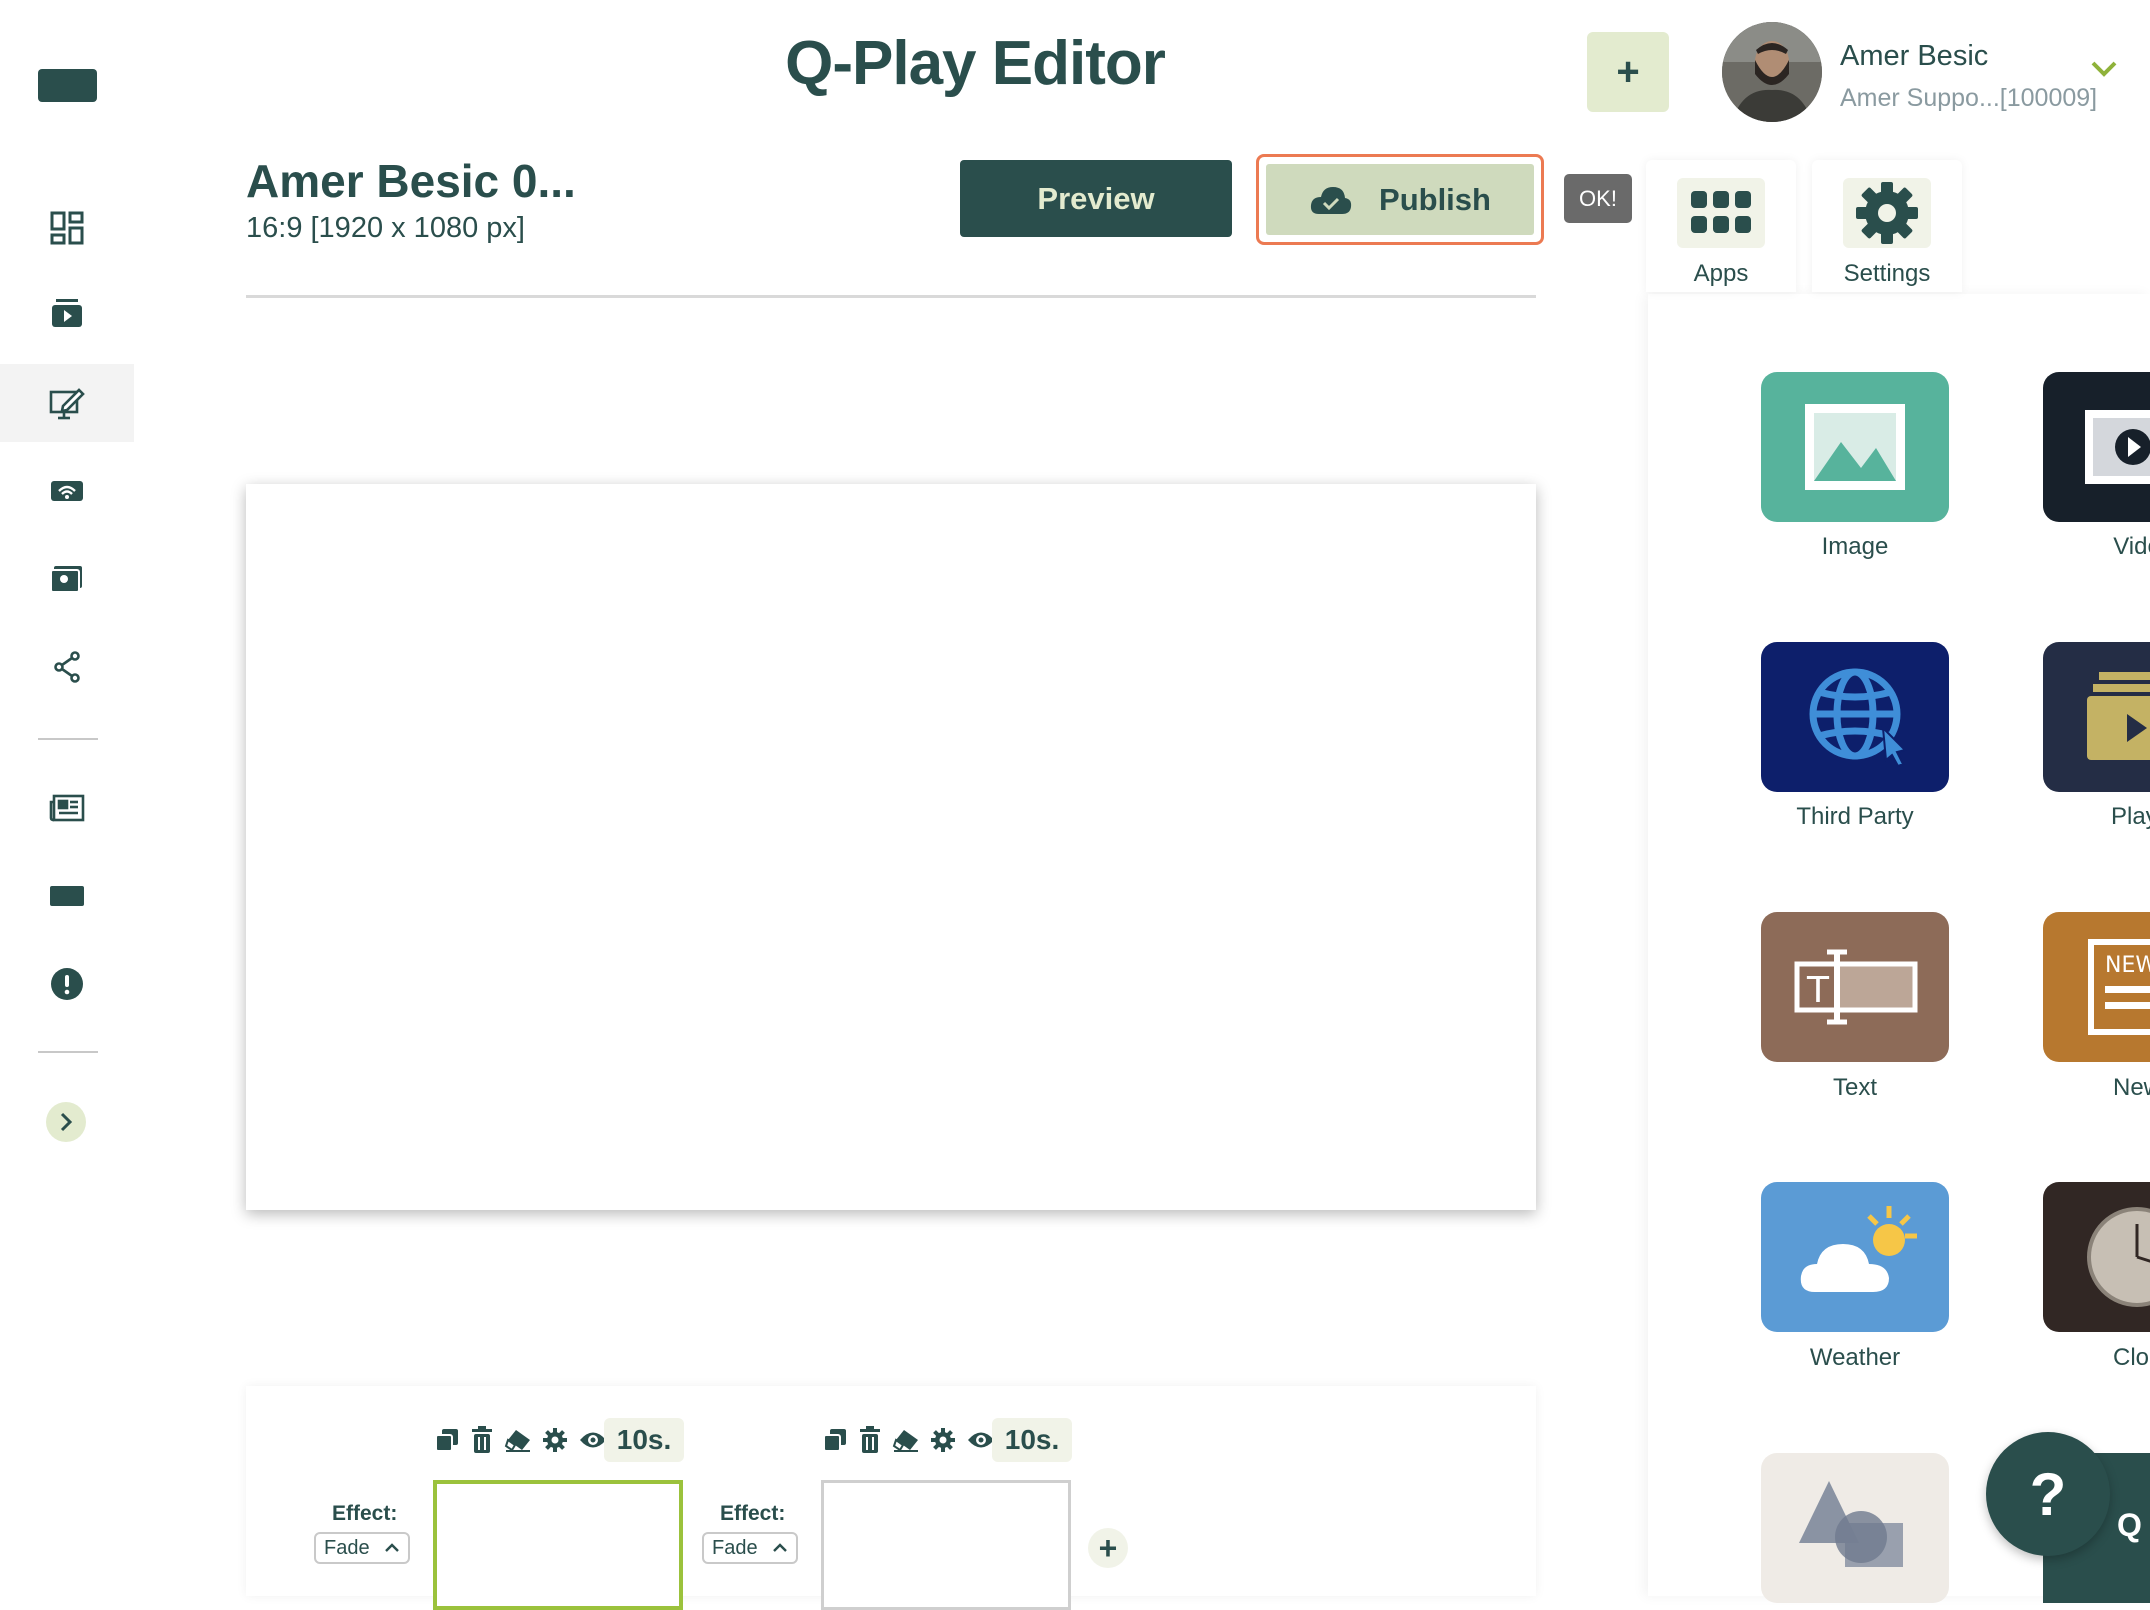  What do you see at coordinates (1854, 1087) in the screenshot?
I see `app-label-text: Text` at bounding box center [1854, 1087].